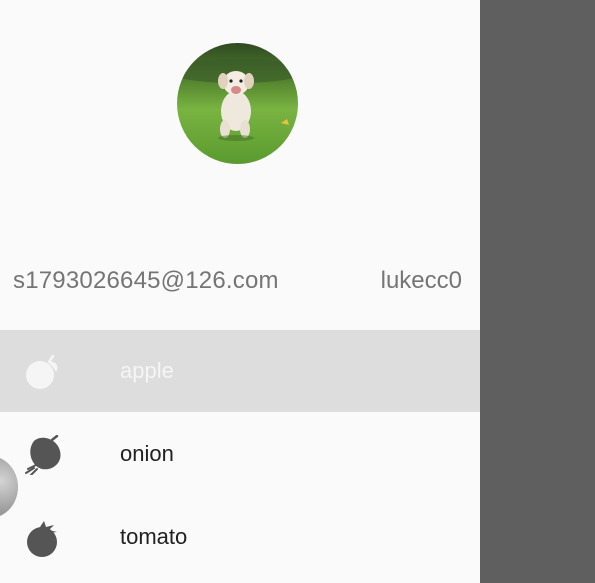  What do you see at coordinates (240, 537) in the screenshot?
I see `menu-item-tomato: tomato` at bounding box center [240, 537].